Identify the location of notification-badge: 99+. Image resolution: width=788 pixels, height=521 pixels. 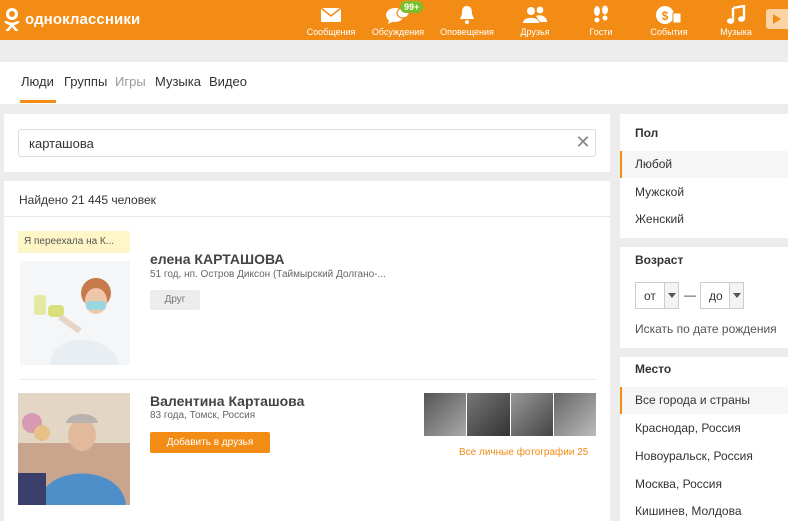
(412, 7).